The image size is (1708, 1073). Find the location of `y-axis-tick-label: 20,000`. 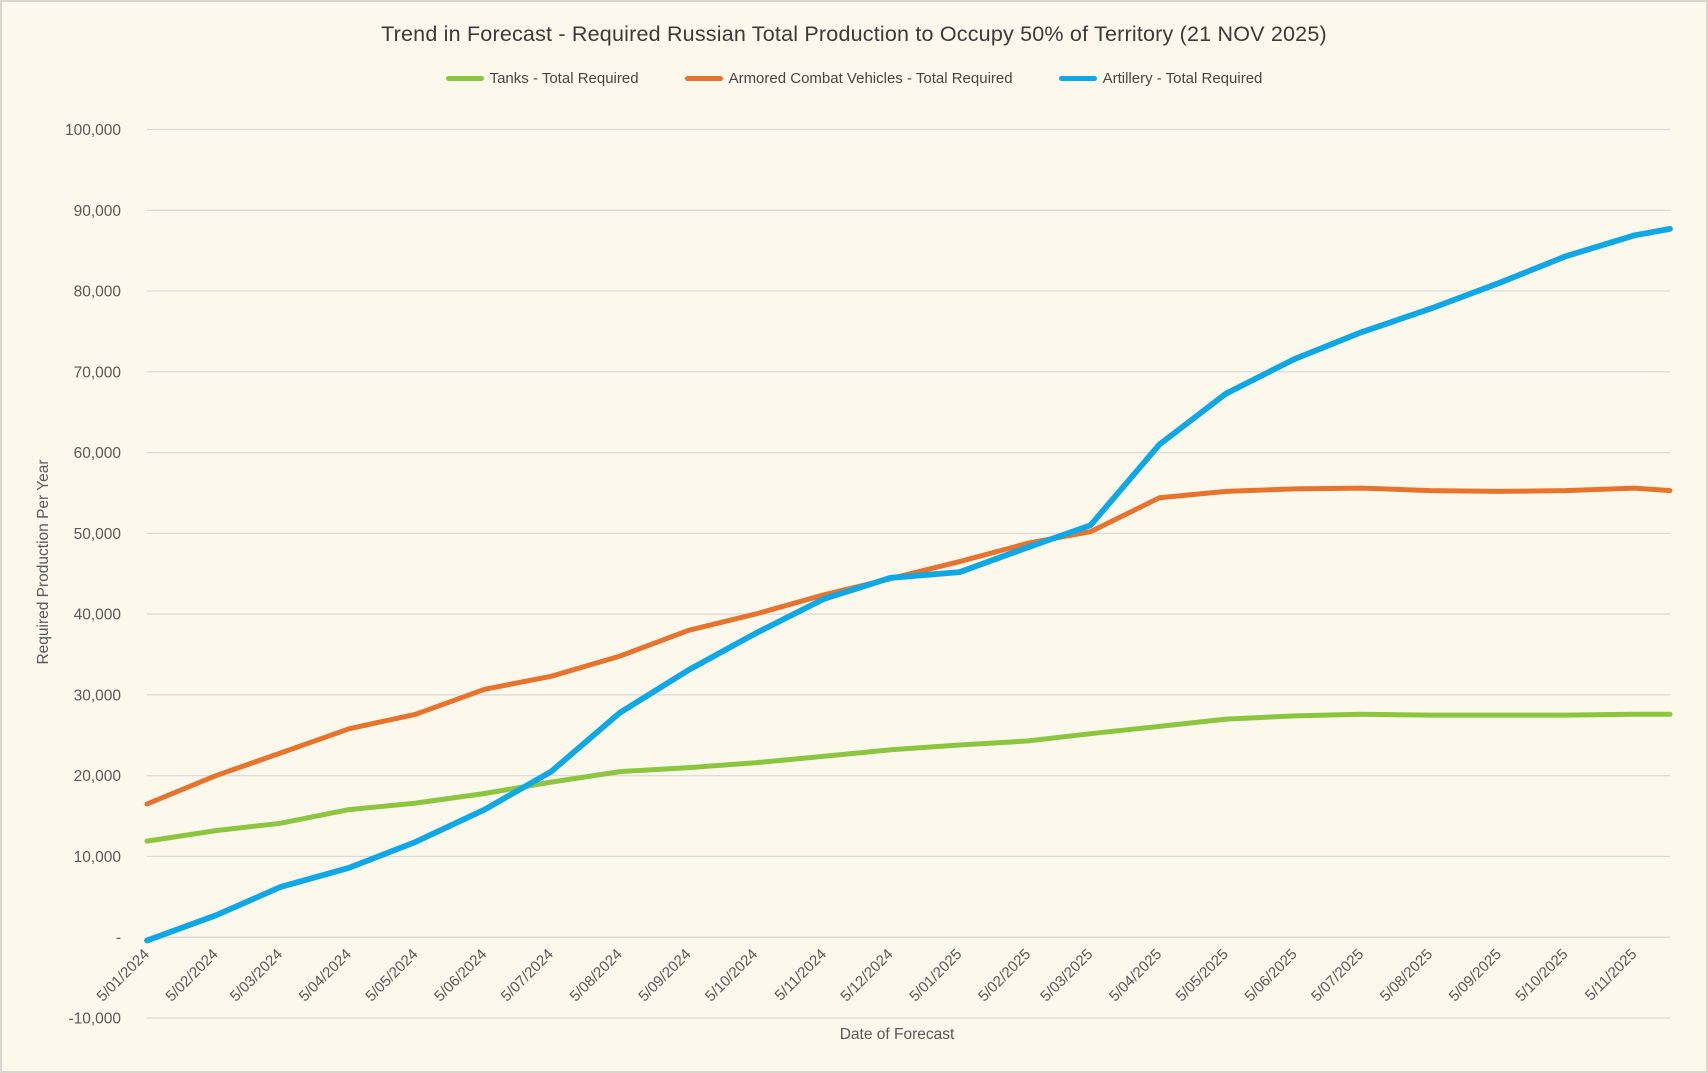

y-axis-tick-label: 20,000 is located at coordinates (98, 776).